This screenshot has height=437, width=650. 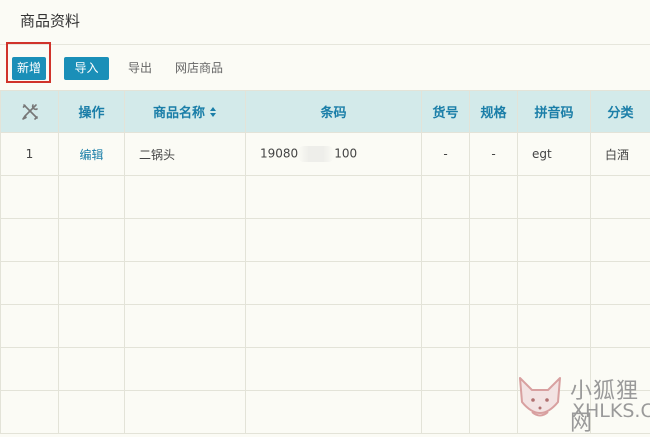 What do you see at coordinates (620, 112) in the screenshot?
I see `column-header-category: 分类` at bounding box center [620, 112].